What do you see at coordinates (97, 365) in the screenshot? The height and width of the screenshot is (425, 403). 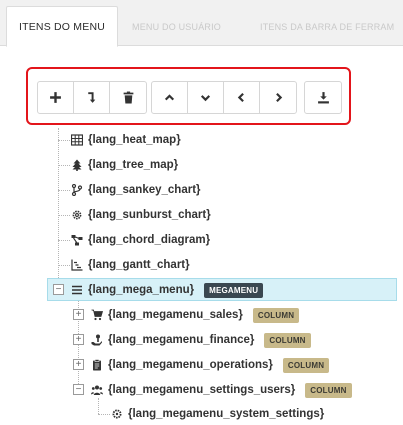 I see `clipboard-icon` at bounding box center [97, 365].